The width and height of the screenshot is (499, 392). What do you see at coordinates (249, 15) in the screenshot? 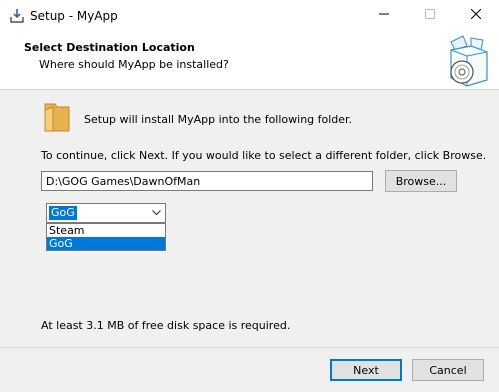
I see `title-bar: Setup - MyApp` at bounding box center [249, 15].